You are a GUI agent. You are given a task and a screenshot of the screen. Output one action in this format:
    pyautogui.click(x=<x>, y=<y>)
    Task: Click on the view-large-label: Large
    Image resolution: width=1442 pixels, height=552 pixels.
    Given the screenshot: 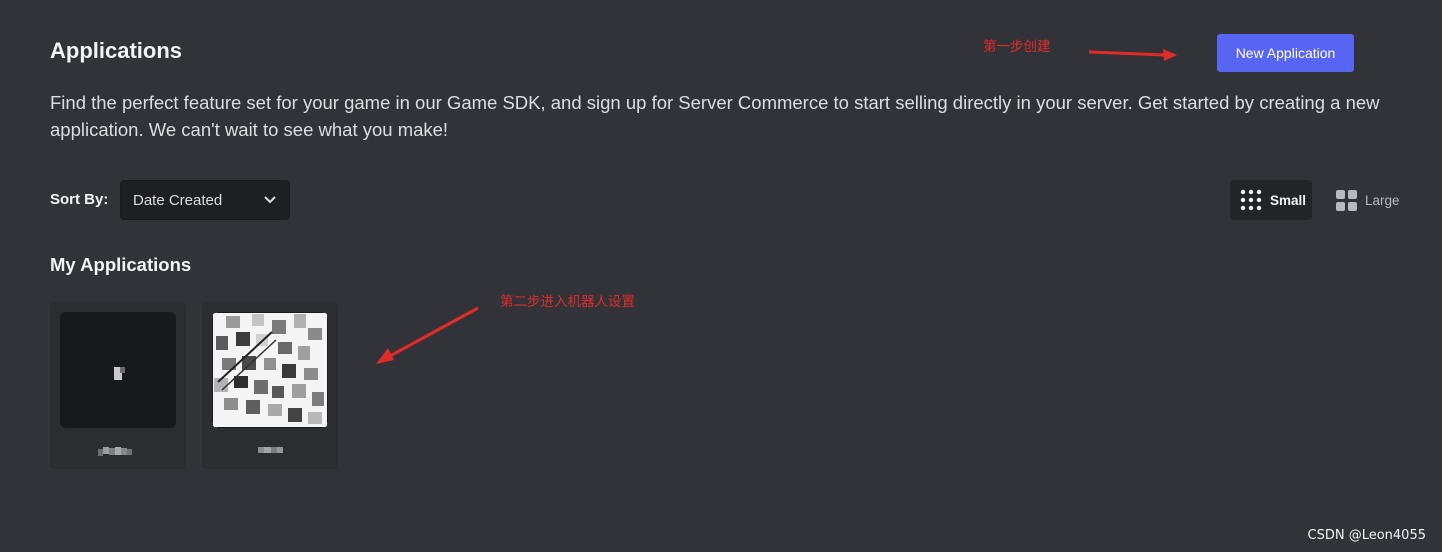 What is the action you would take?
    pyautogui.click(x=1382, y=200)
    